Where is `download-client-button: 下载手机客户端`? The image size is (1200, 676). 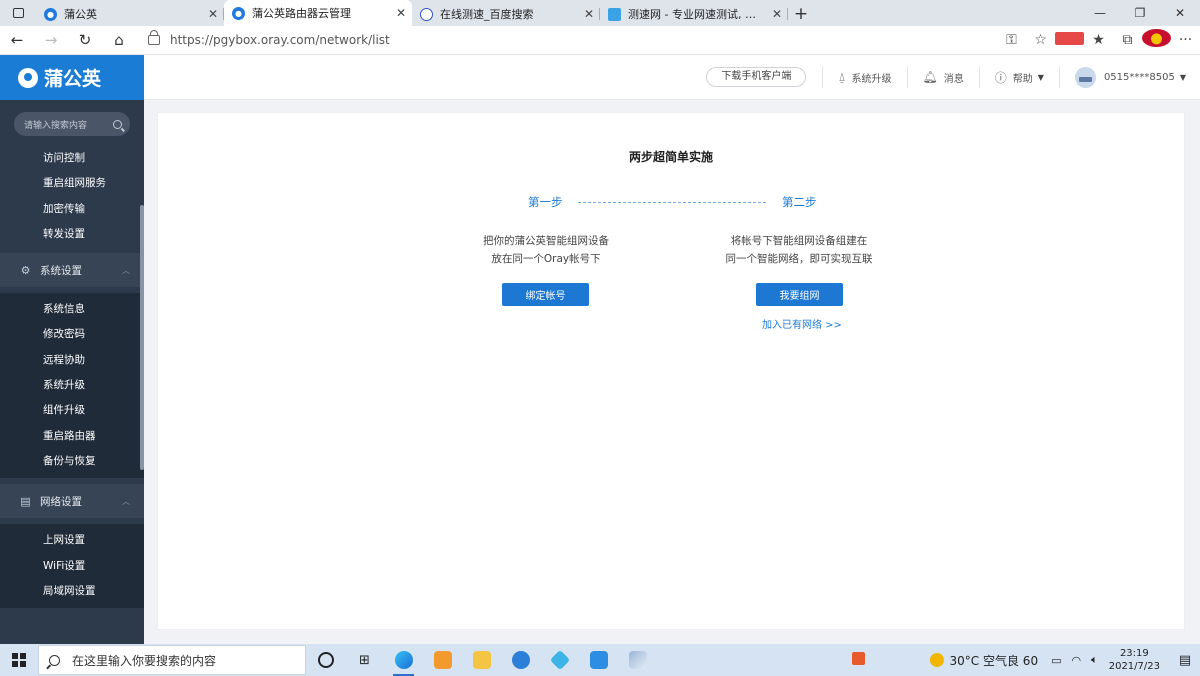 download-client-button: 下载手机客户端 is located at coordinates (756, 77).